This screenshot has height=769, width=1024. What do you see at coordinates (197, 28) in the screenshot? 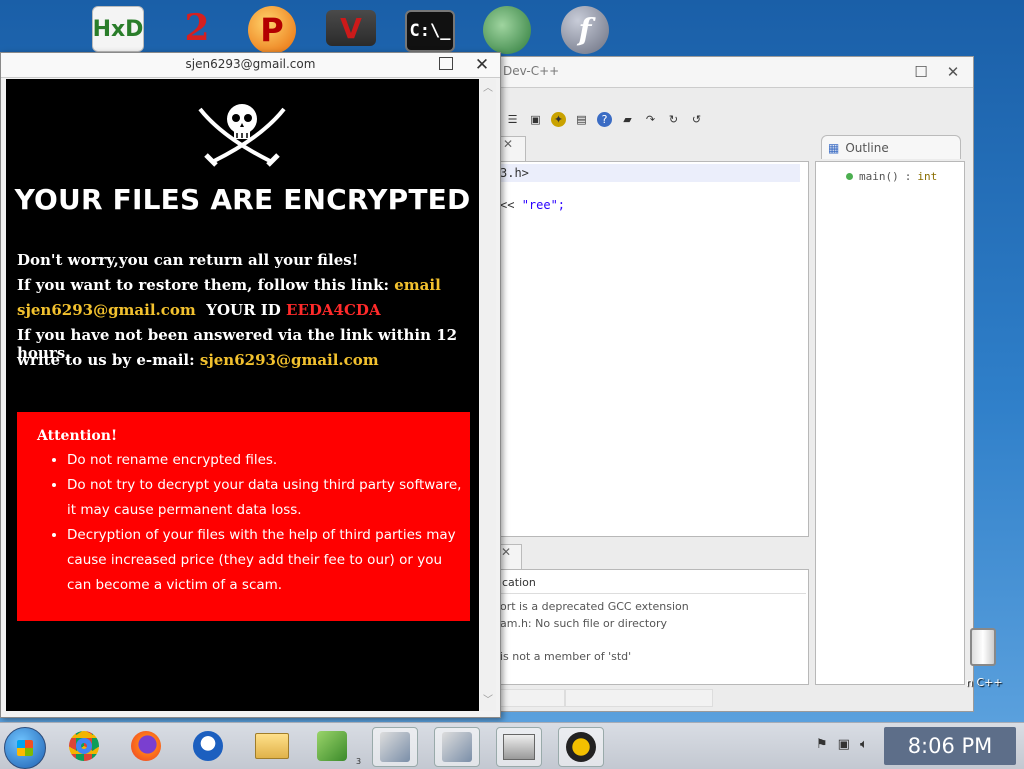
I see `two-icon: 2` at bounding box center [197, 28].